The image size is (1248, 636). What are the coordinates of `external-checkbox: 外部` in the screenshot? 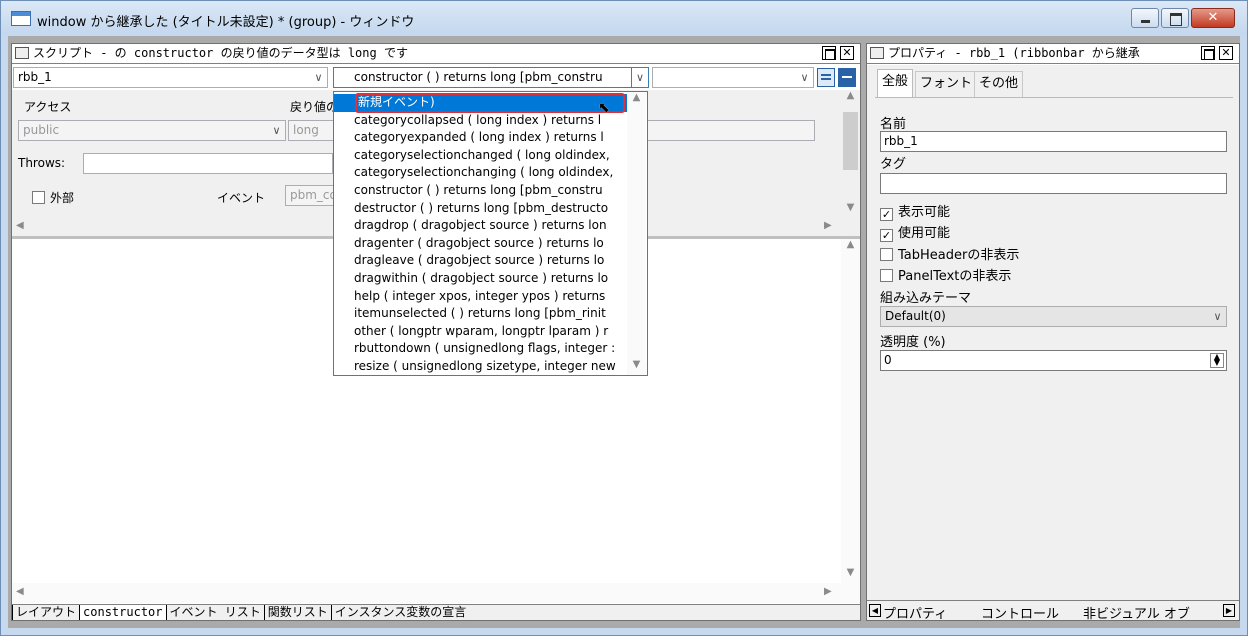 It's located at (53, 197).